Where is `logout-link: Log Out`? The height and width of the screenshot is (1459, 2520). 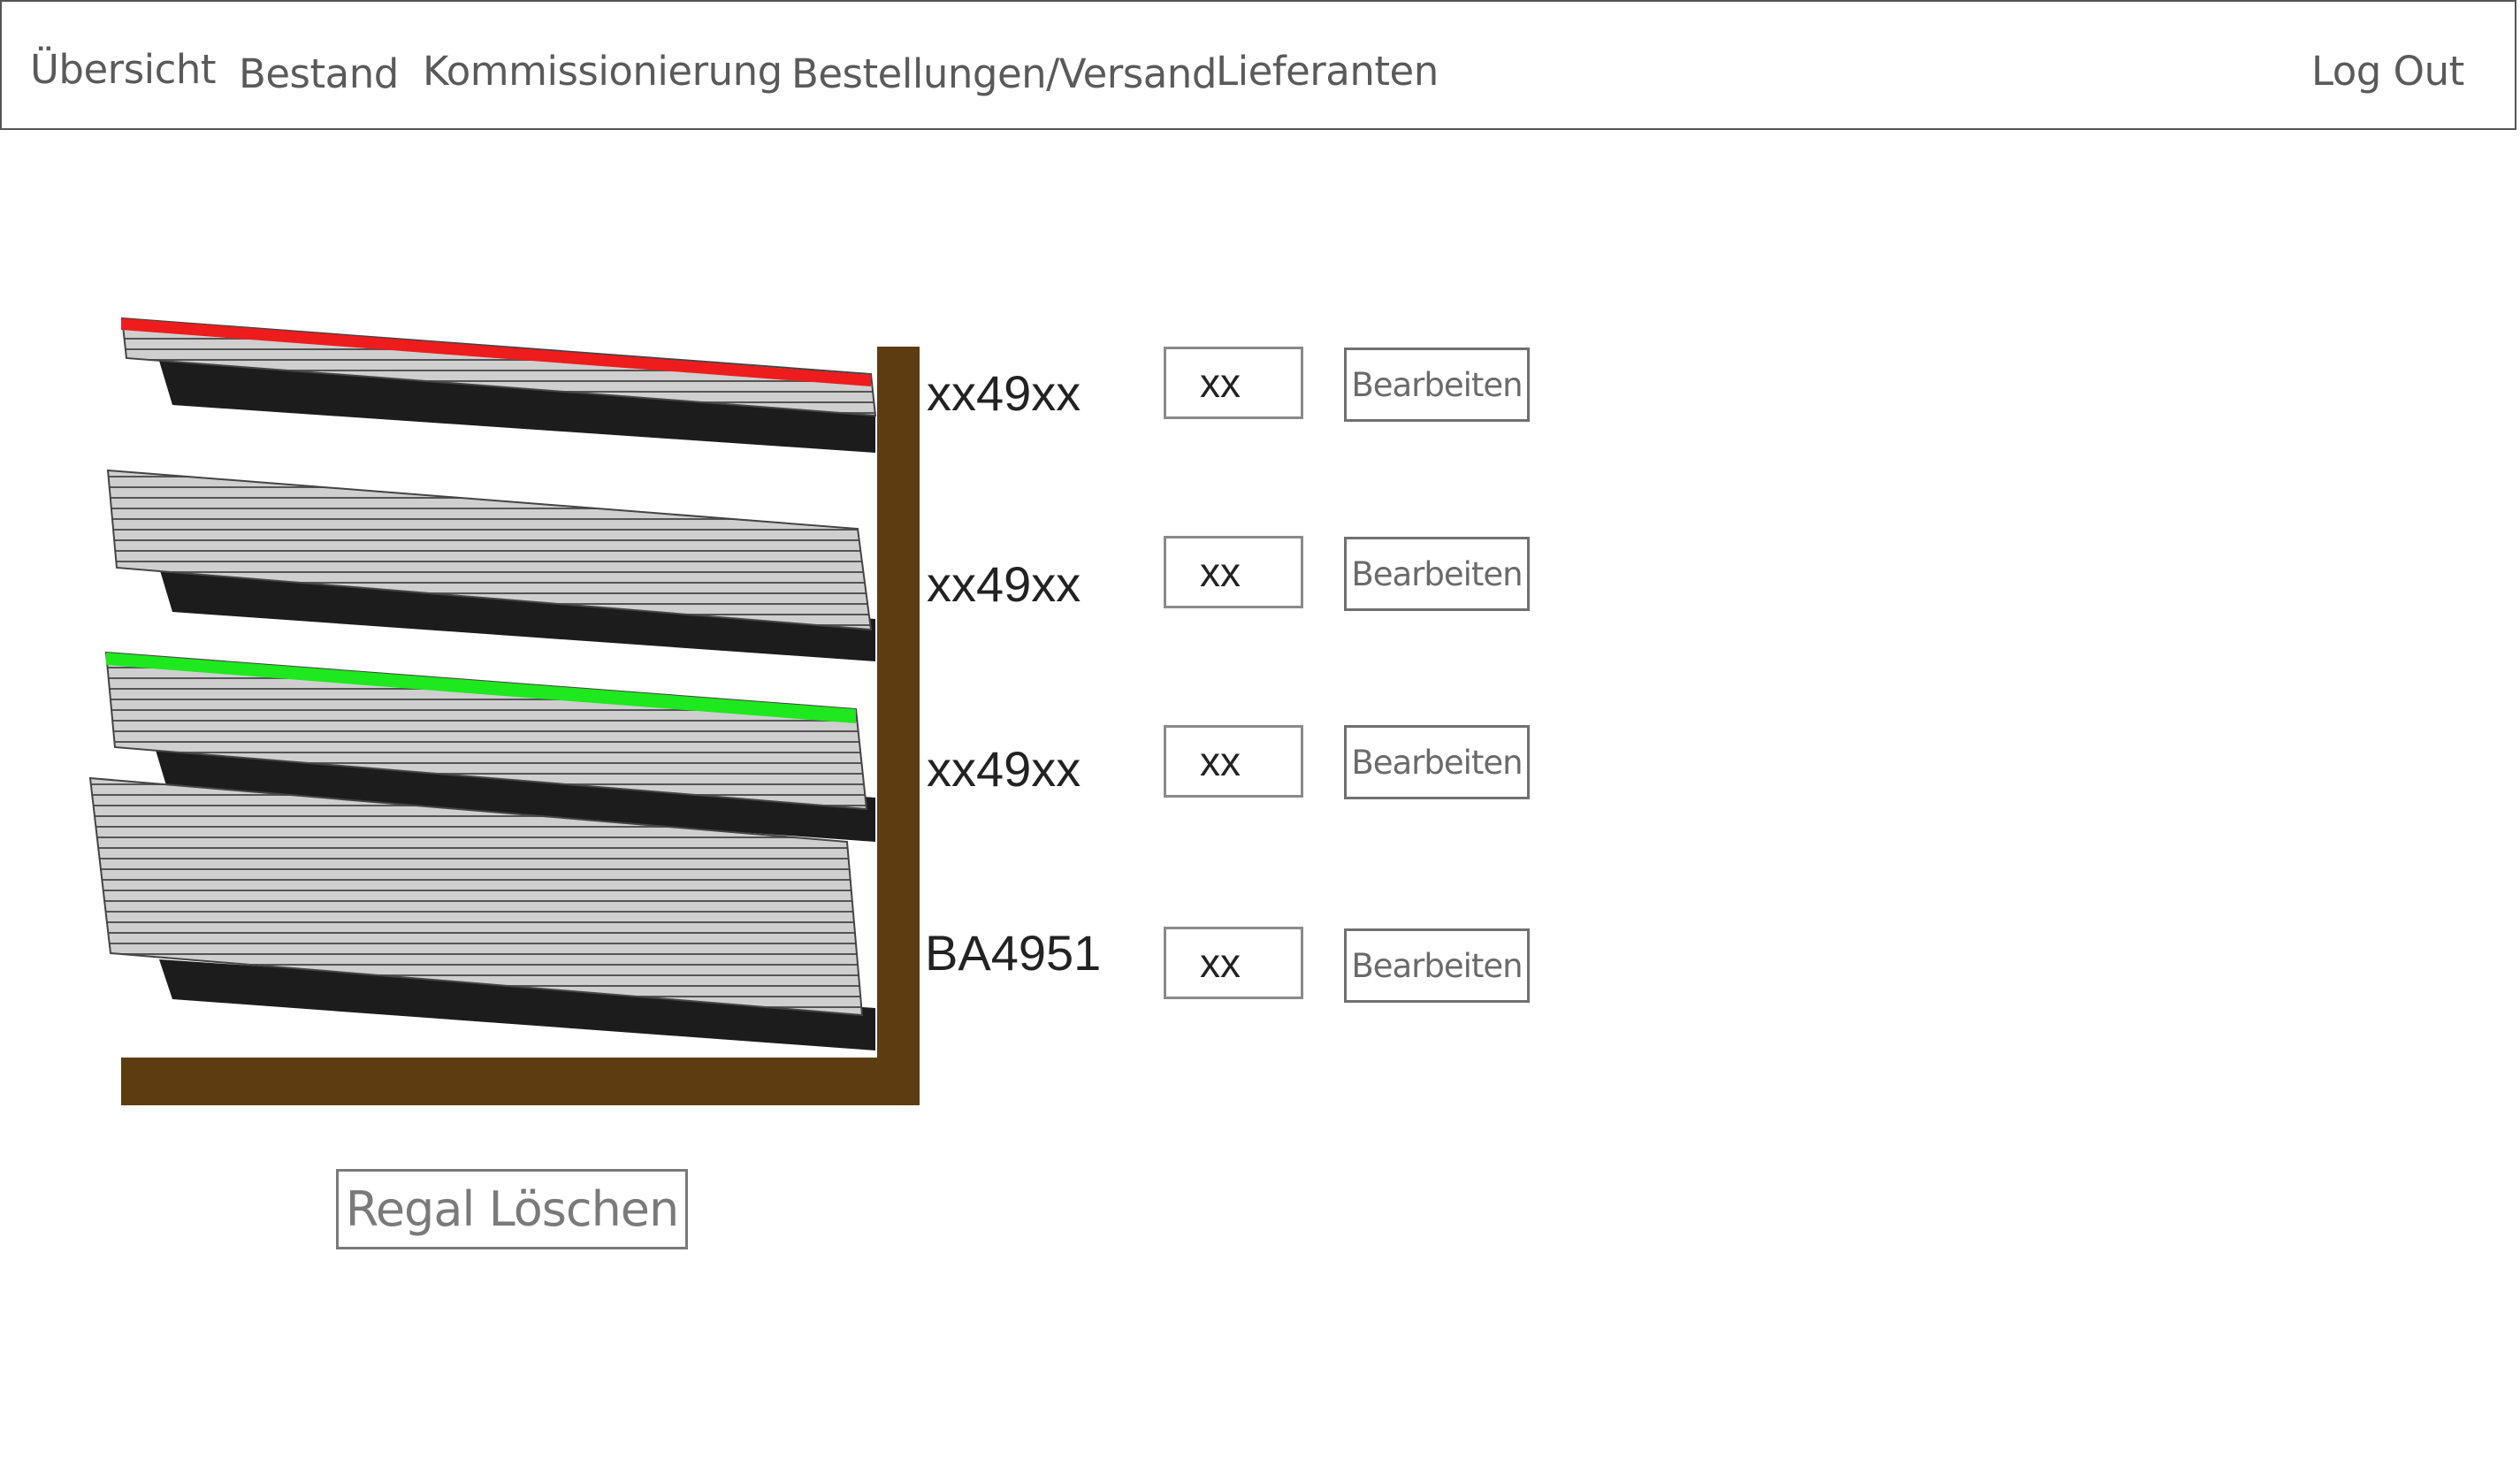
logout-link: Log Out is located at coordinates (2387, 72).